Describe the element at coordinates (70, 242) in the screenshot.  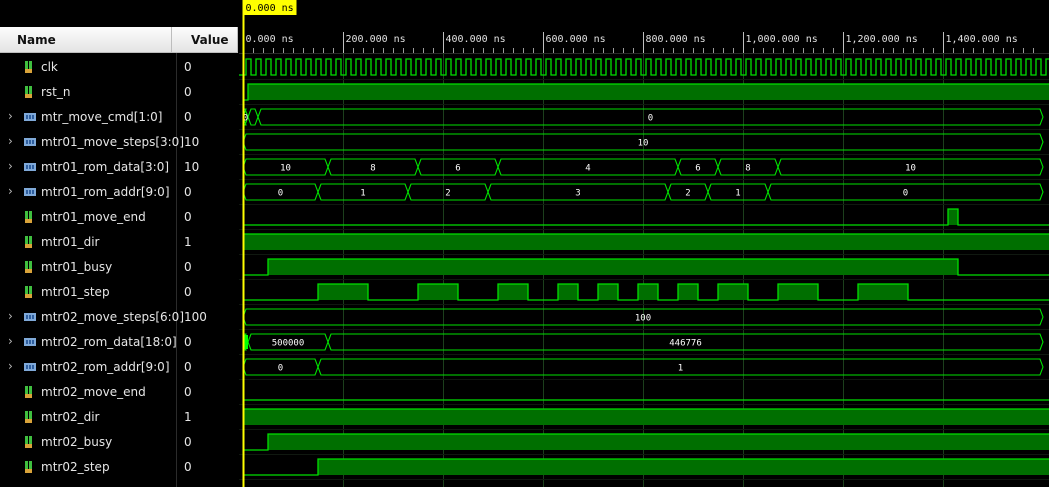
I see `signal-name: mtr01_dir` at that location.